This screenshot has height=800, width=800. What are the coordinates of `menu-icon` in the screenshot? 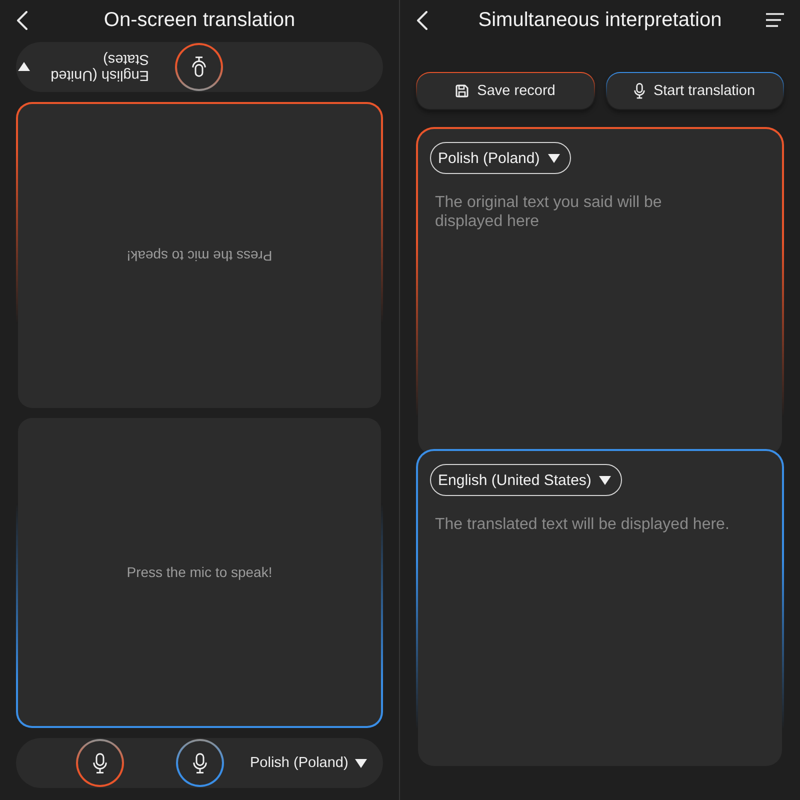 It's located at (775, 20).